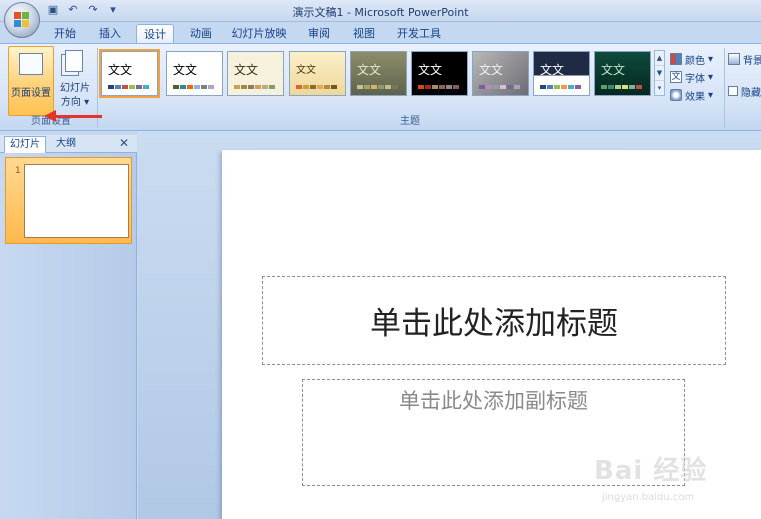 The width and height of the screenshot is (761, 519). I want to click on title-bar: ▣ ↶ ↷ ▾ 演示文稿1 - Microsoft PowerPoint, so click(380, 11).